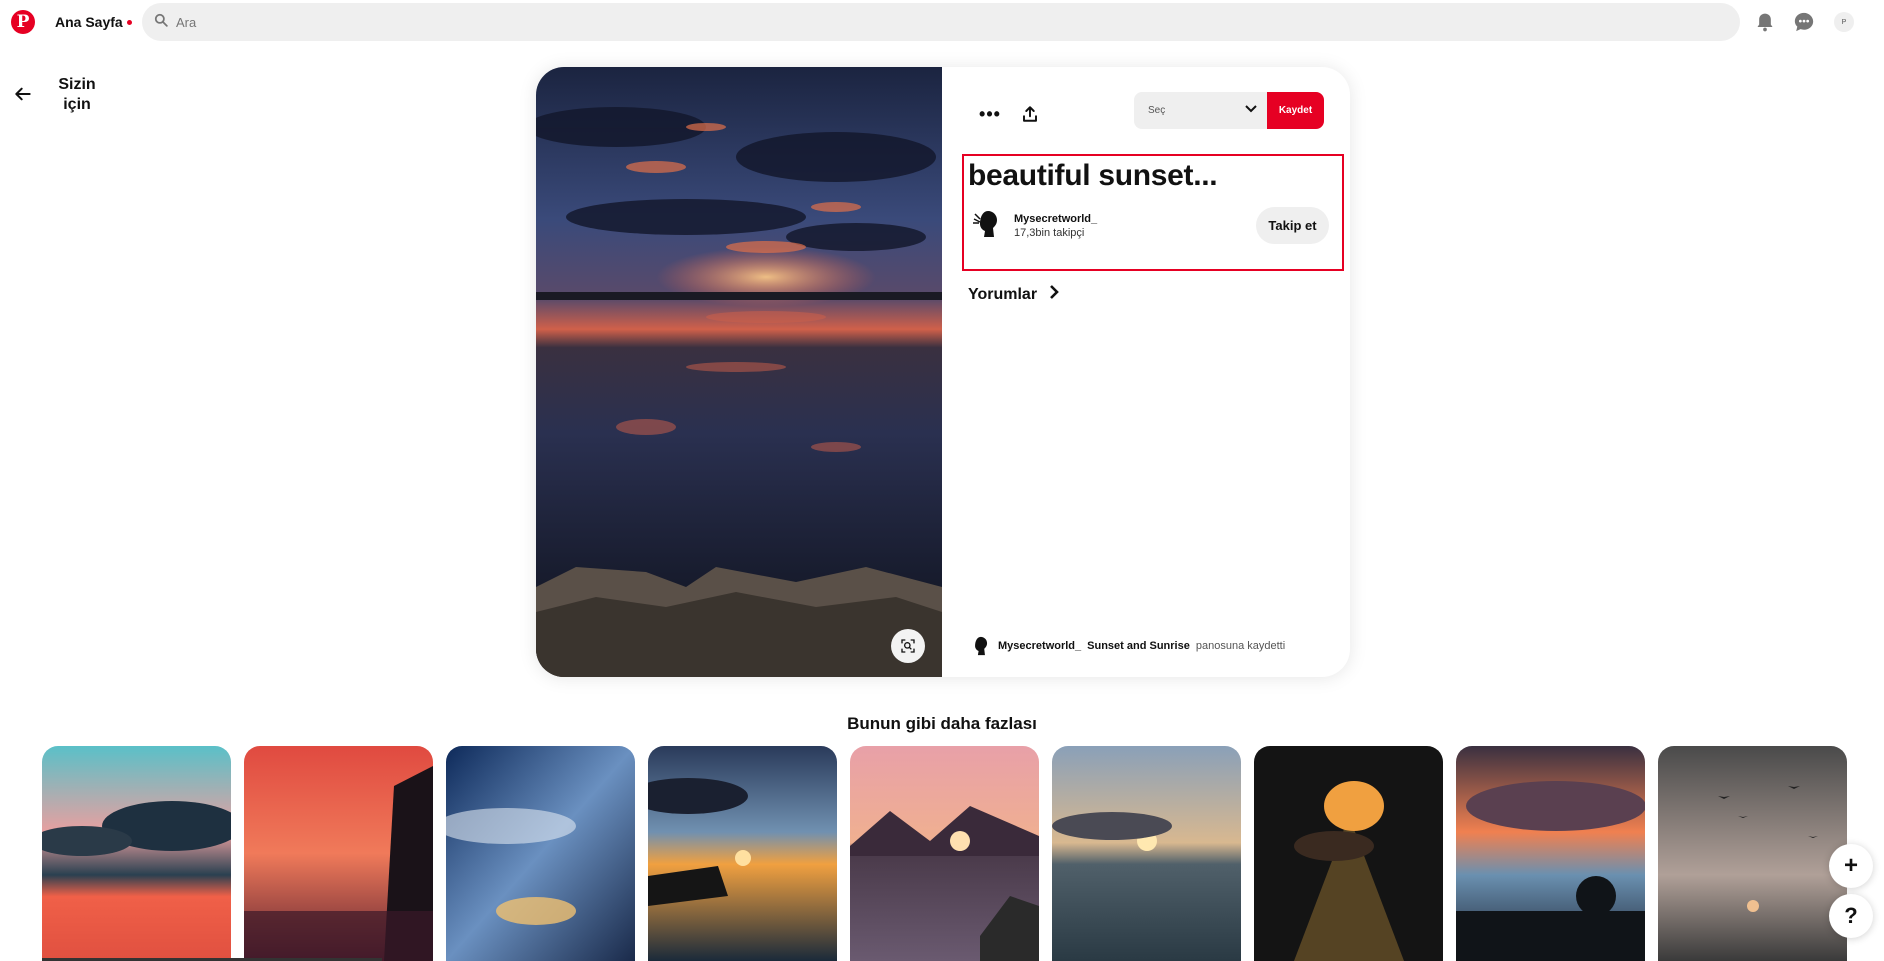 The image size is (1884, 961). I want to click on avatar-initial: P, so click(1844, 22).